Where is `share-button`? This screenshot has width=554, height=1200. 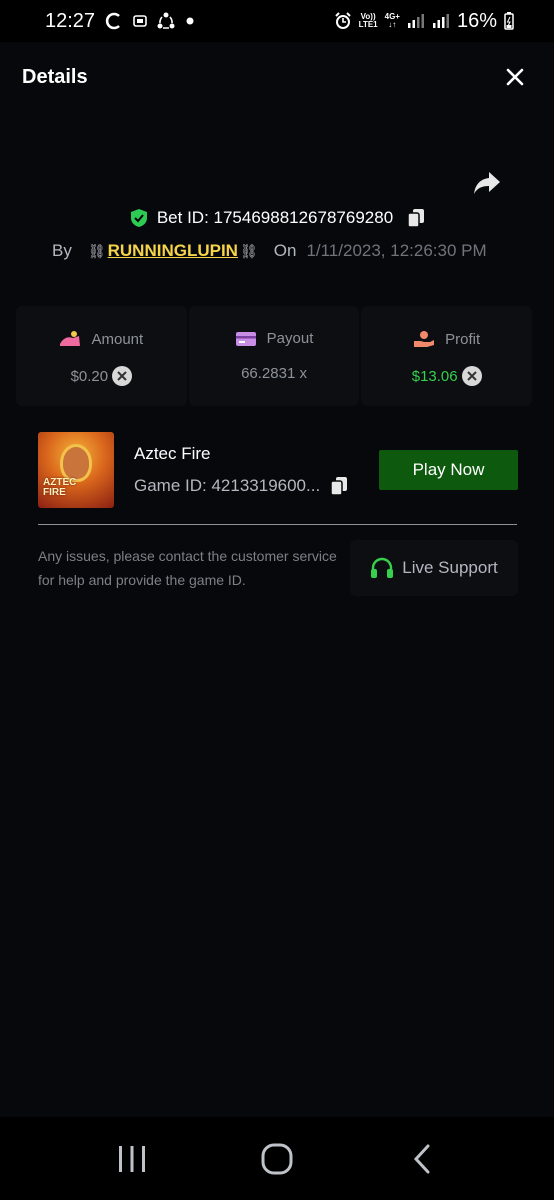 share-button is located at coordinates (489, 185).